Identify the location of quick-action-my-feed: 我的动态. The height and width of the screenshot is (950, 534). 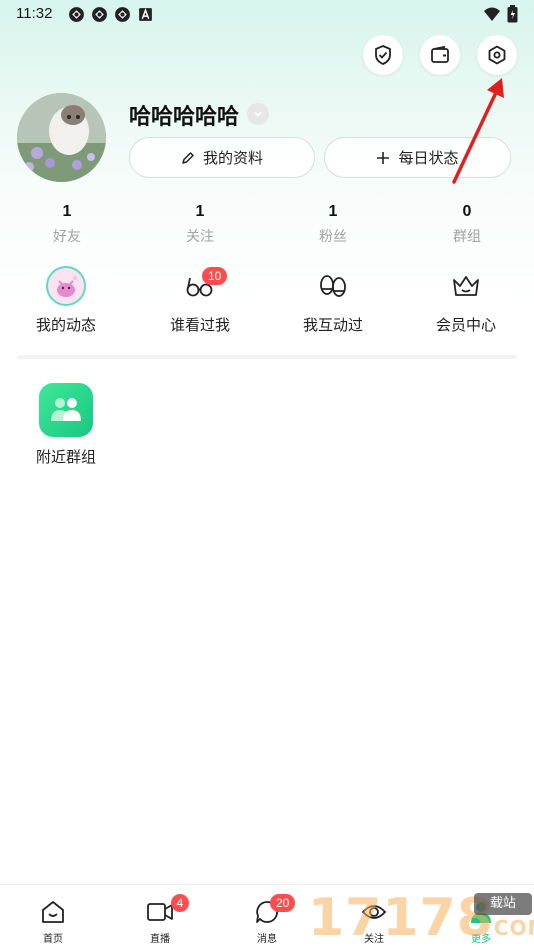
(66, 300).